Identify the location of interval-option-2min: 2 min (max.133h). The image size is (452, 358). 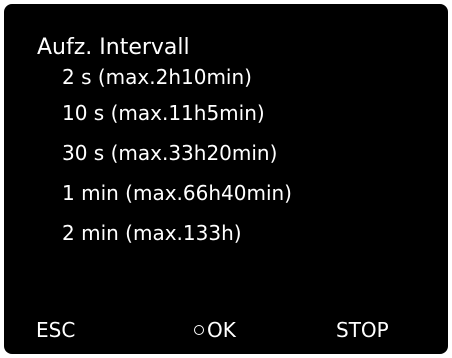
(177, 240).